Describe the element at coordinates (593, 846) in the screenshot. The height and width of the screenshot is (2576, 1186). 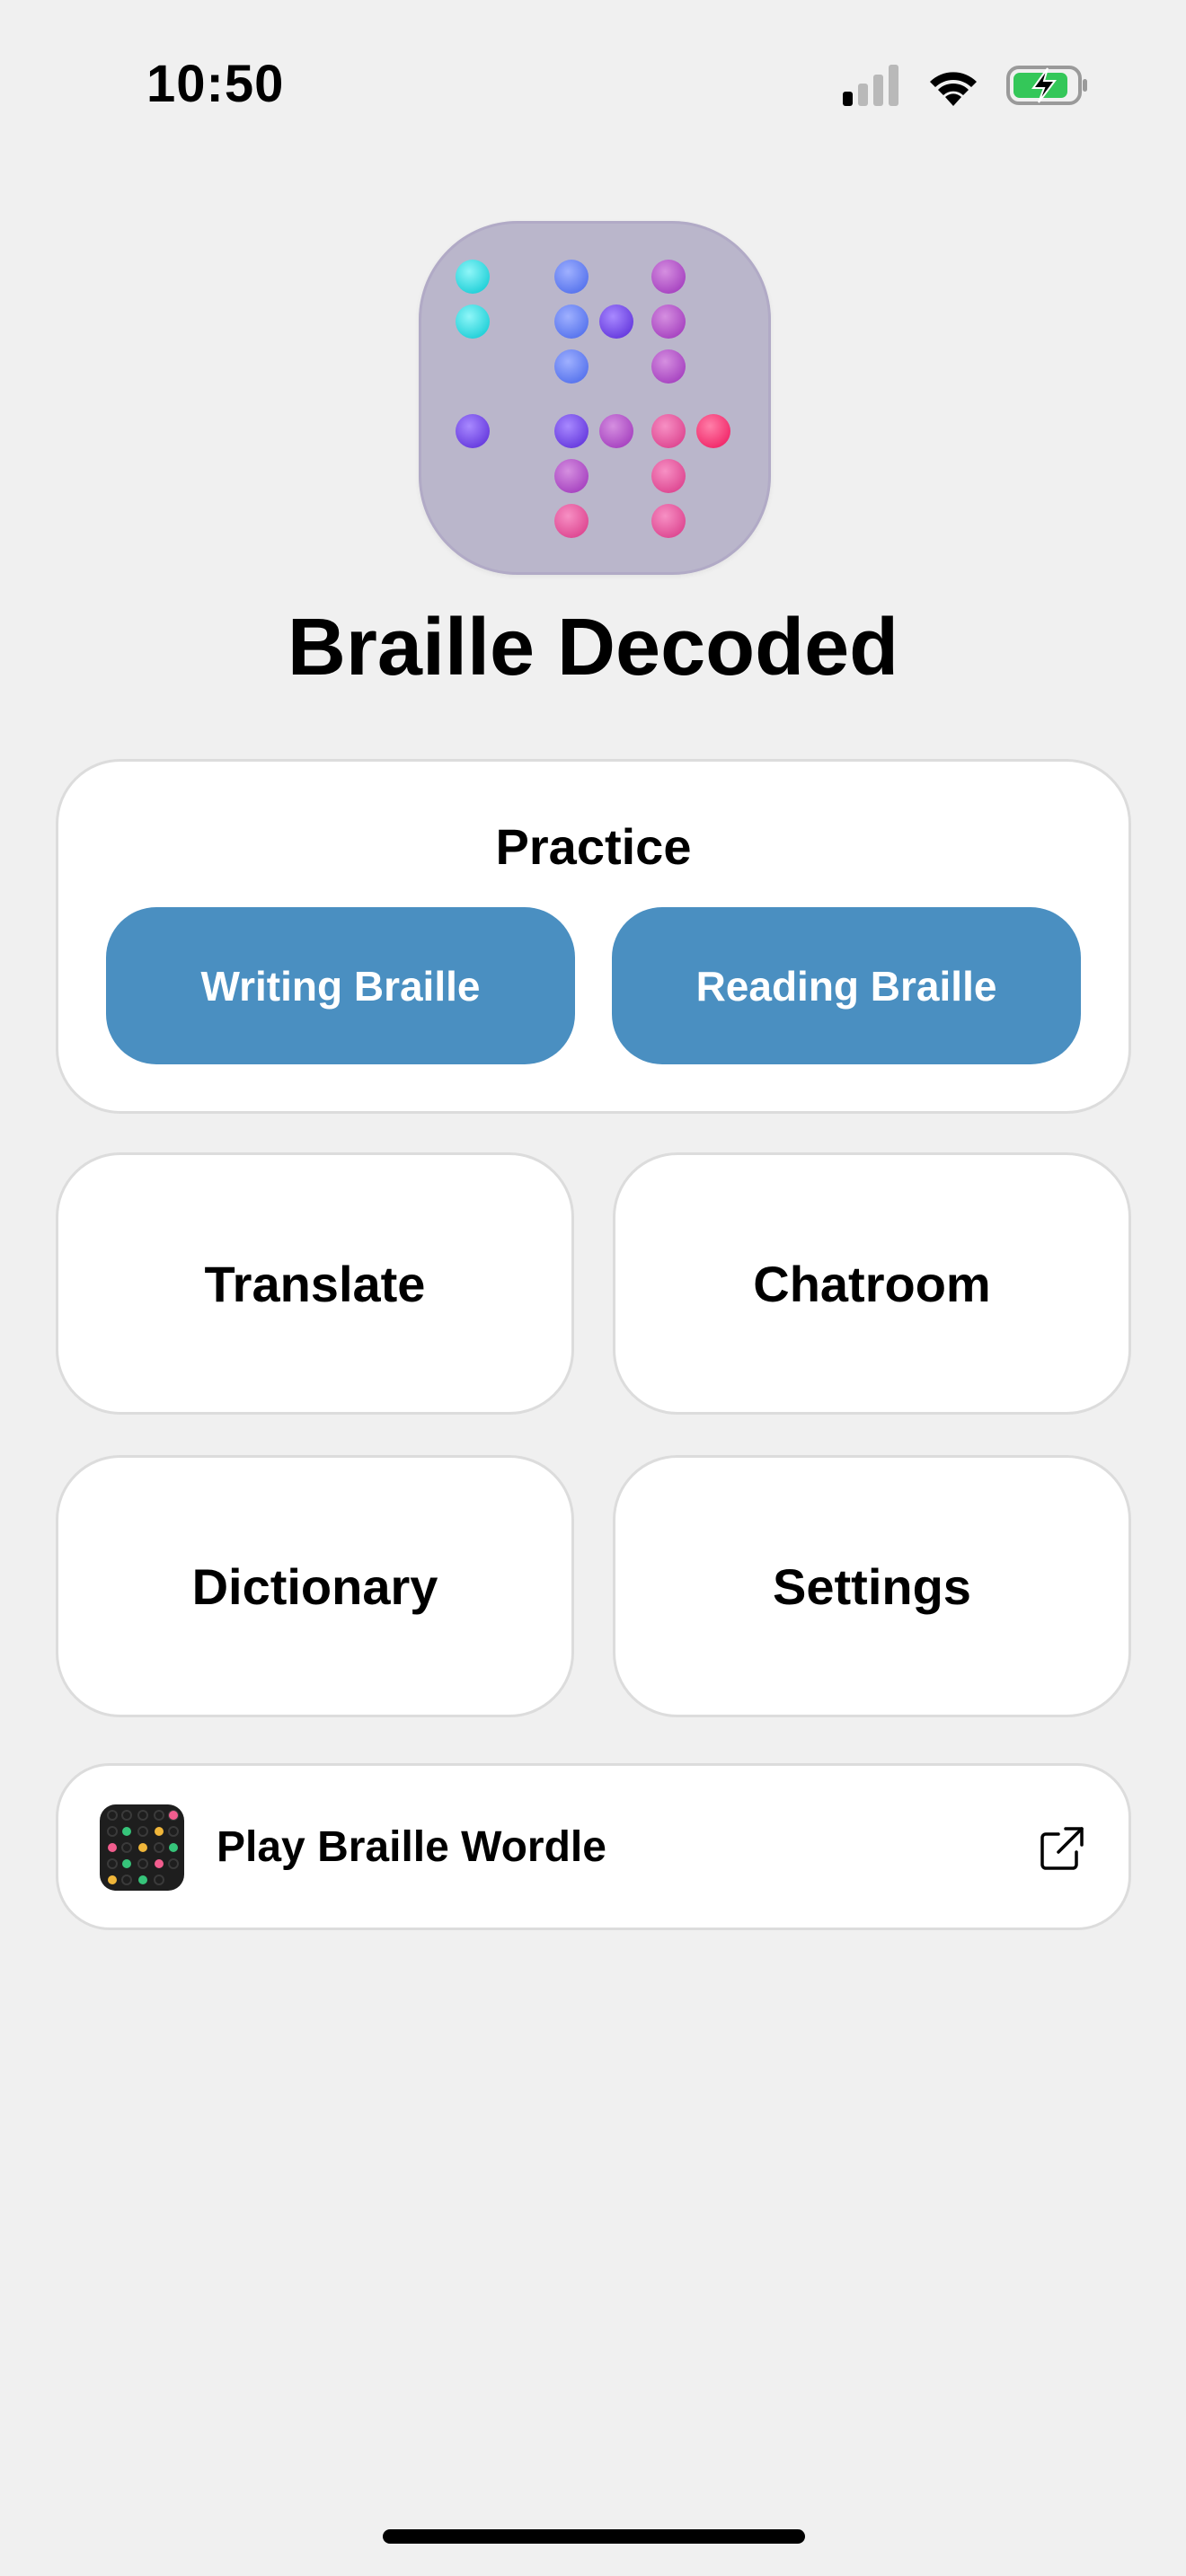
I see `practice-title: Practice` at that location.